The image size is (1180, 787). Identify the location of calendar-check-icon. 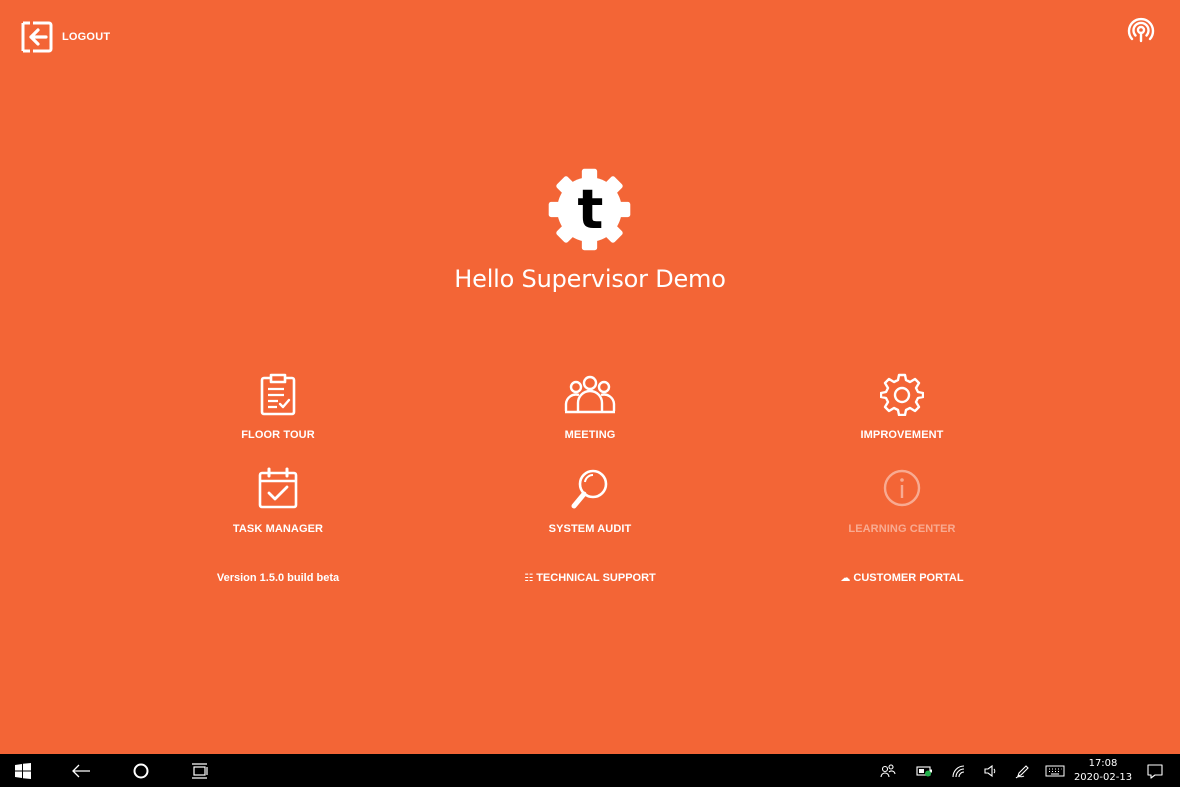
(278, 488).